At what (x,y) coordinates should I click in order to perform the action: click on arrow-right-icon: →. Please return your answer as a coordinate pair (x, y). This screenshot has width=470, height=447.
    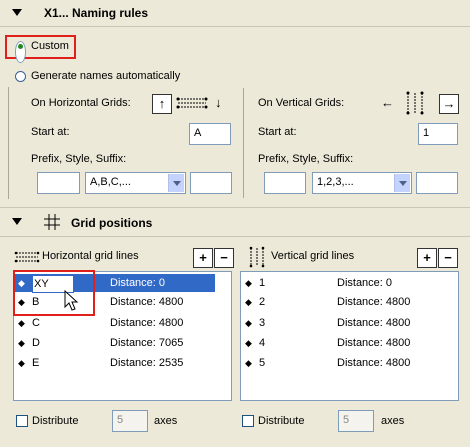
    Looking at the image, I should click on (449, 103).